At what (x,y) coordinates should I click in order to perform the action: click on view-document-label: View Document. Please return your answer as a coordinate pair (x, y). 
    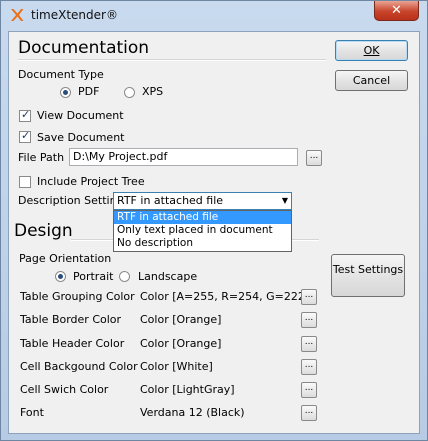
    Looking at the image, I should click on (80, 115).